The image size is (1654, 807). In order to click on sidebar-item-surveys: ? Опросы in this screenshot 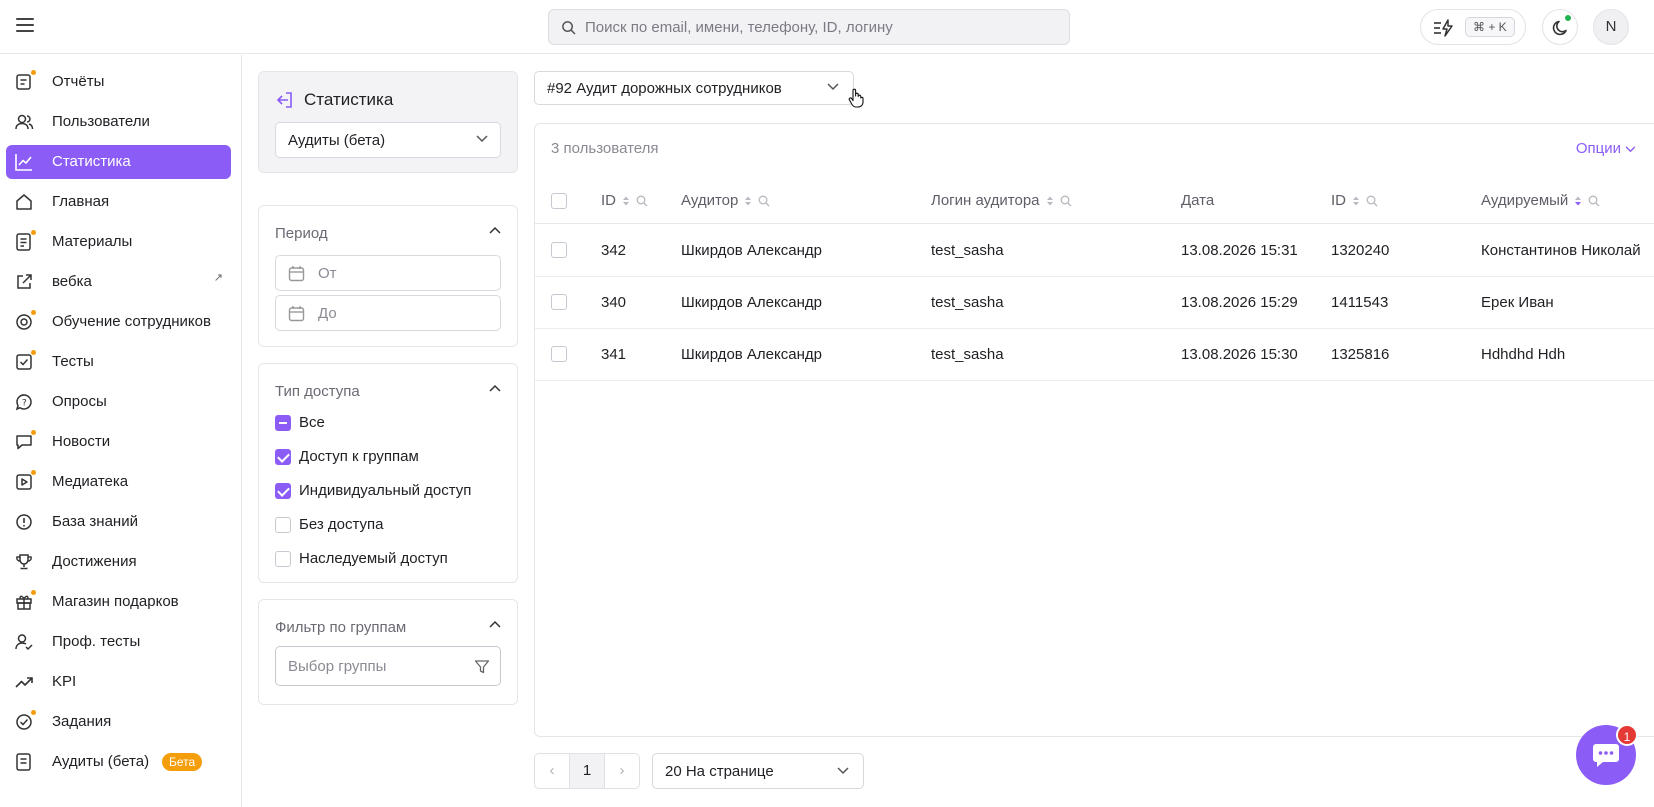, I will do `click(118, 402)`.